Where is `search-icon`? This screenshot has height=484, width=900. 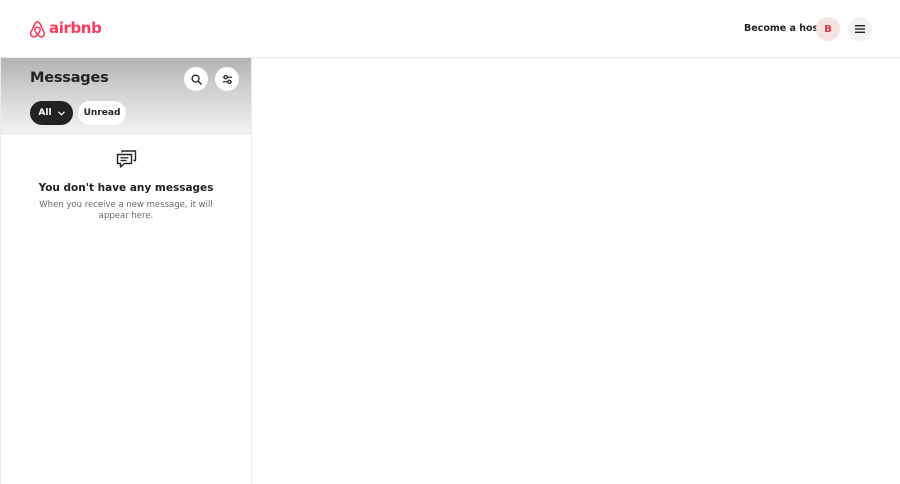 search-icon is located at coordinates (196, 79).